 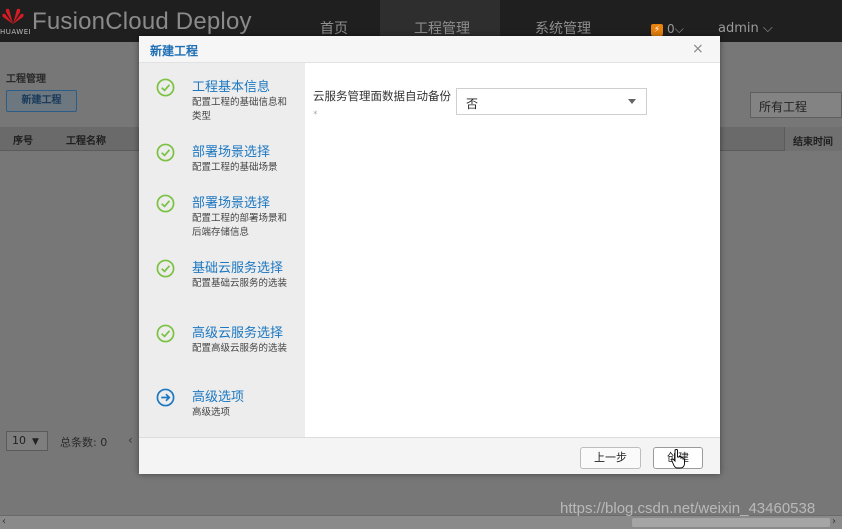 What do you see at coordinates (472, 104) in the screenshot?
I see `select-value: 否` at bounding box center [472, 104].